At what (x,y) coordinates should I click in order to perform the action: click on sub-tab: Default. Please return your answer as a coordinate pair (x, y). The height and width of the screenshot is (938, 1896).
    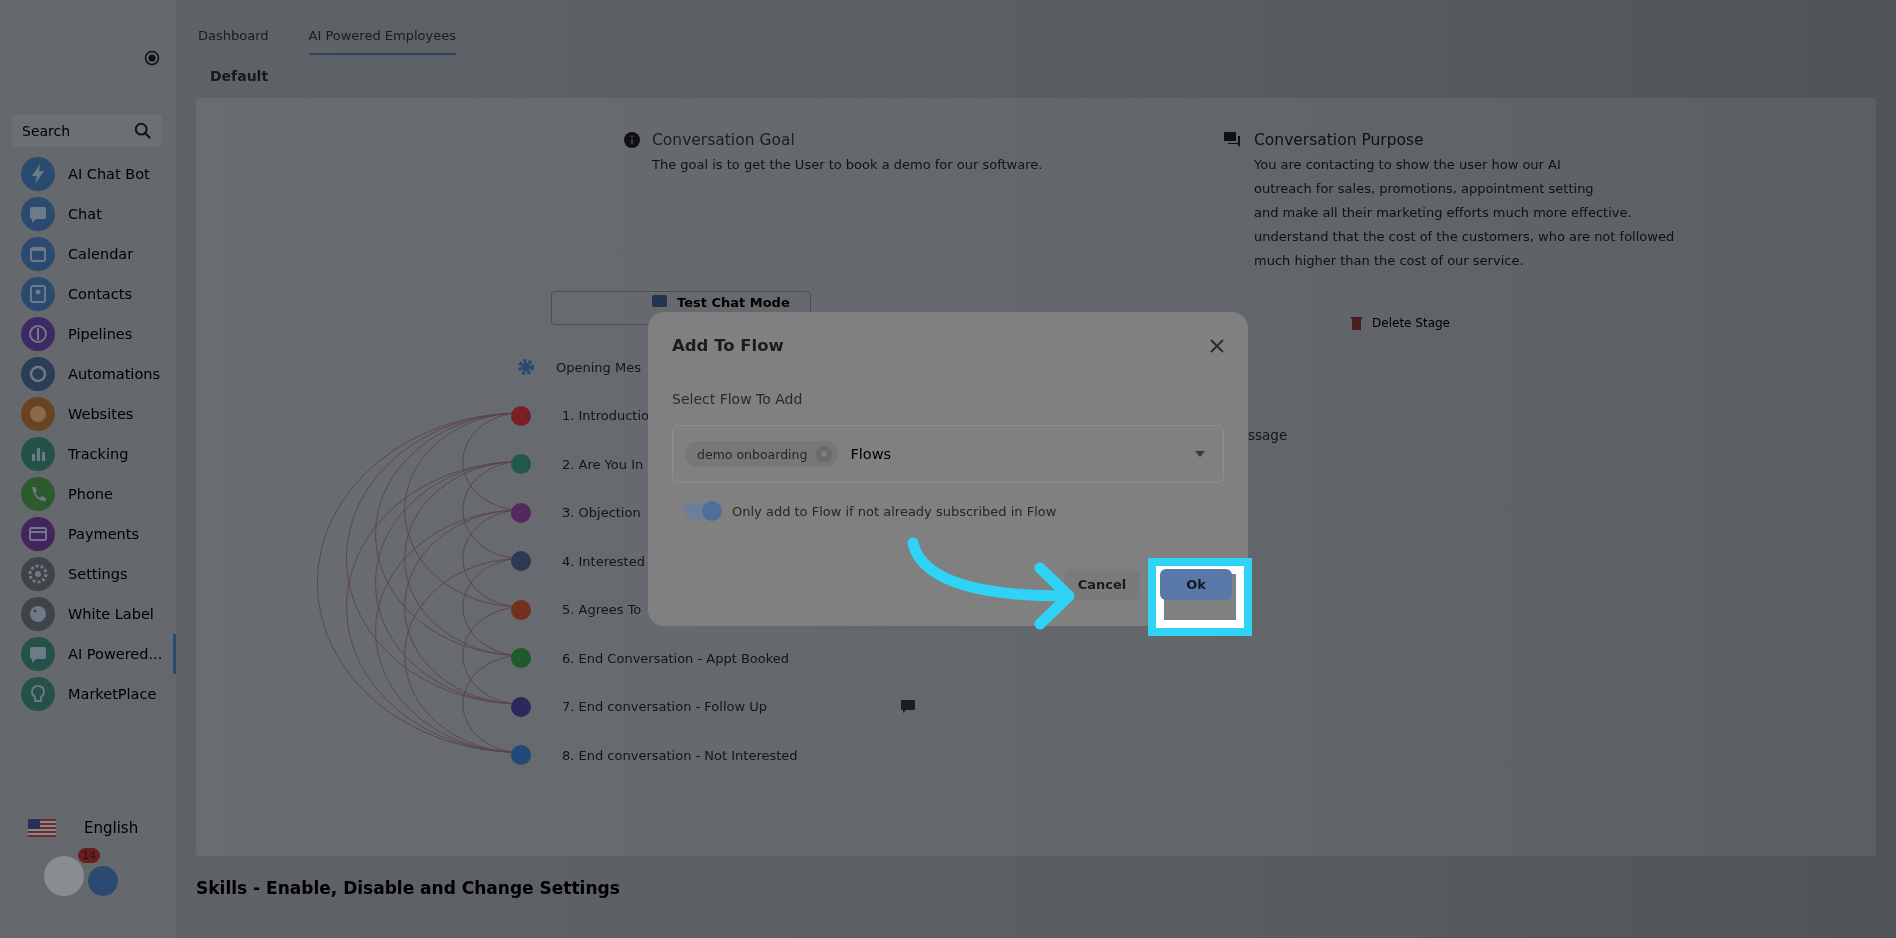
    Looking at the image, I should click on (1036, 75).